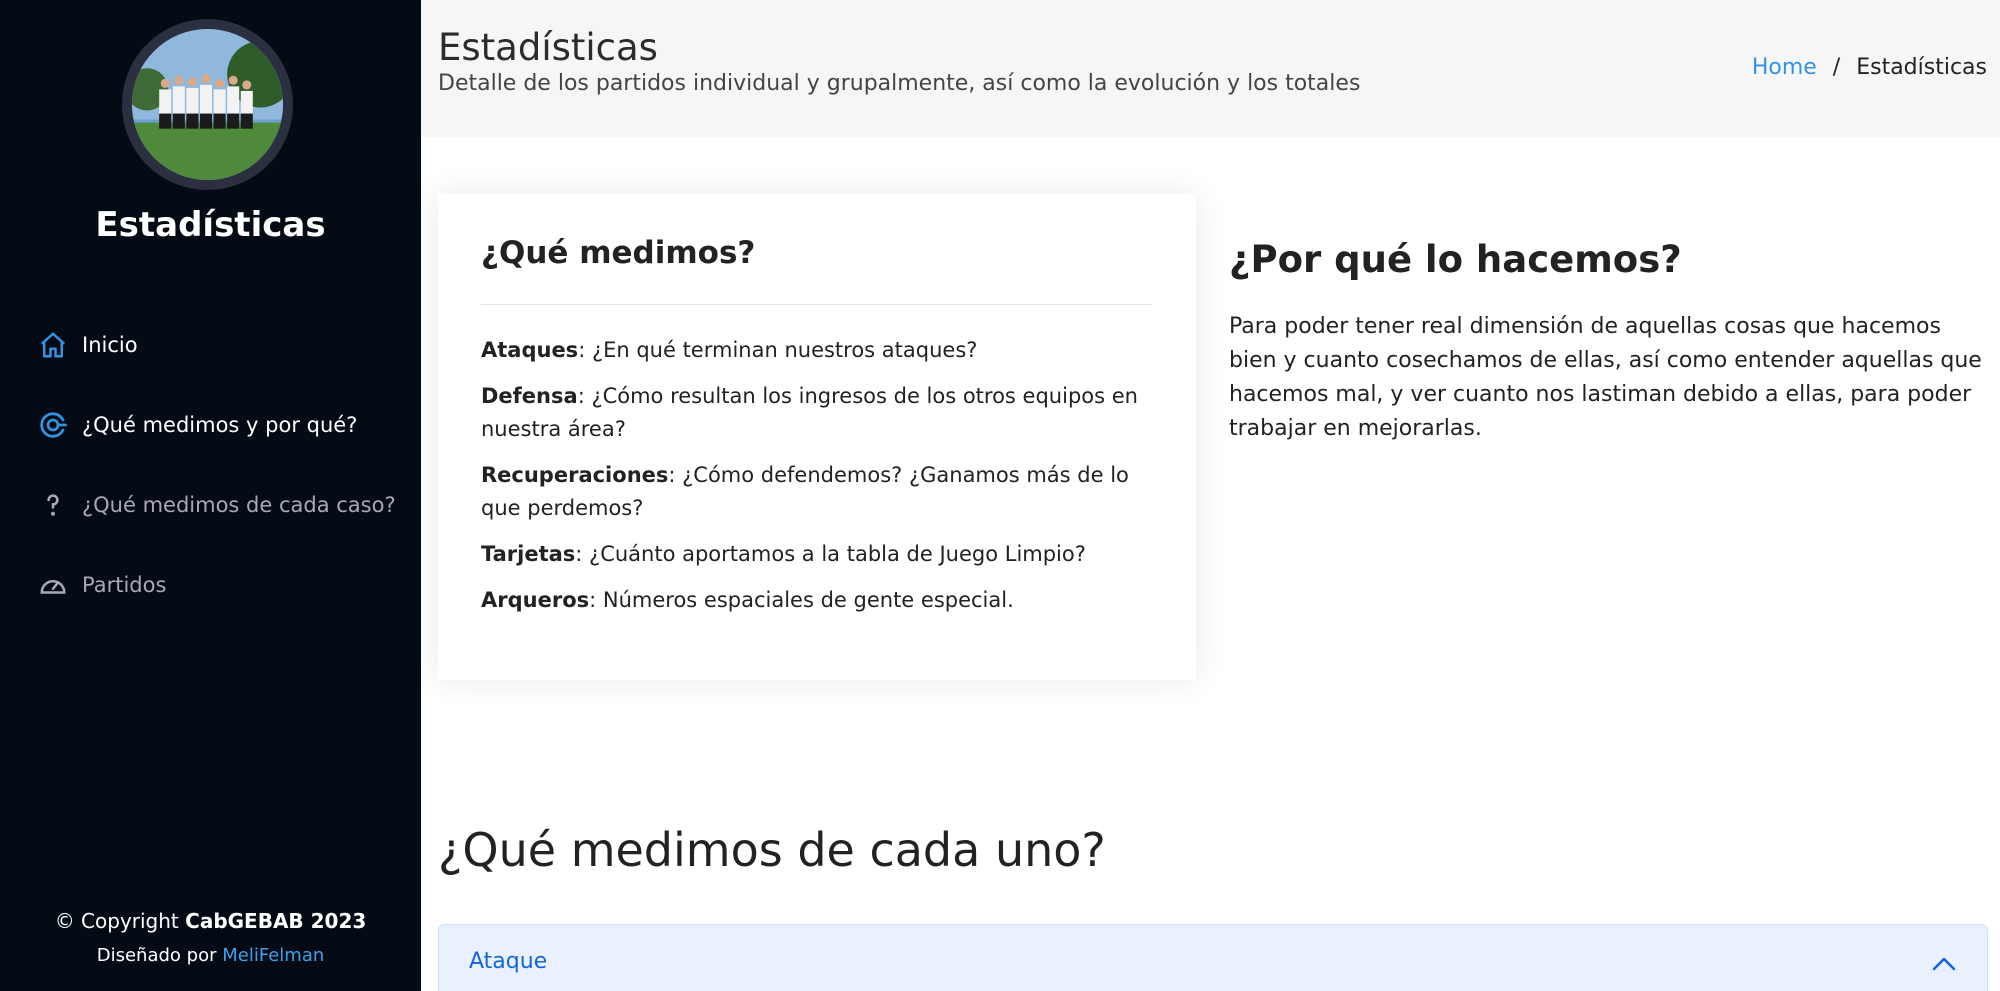 This screenshot has width=2000, height=991. What do you see at coordinates (816, 304) in the screenshot?
I see `card-divider` at bounding box center [816, 304].